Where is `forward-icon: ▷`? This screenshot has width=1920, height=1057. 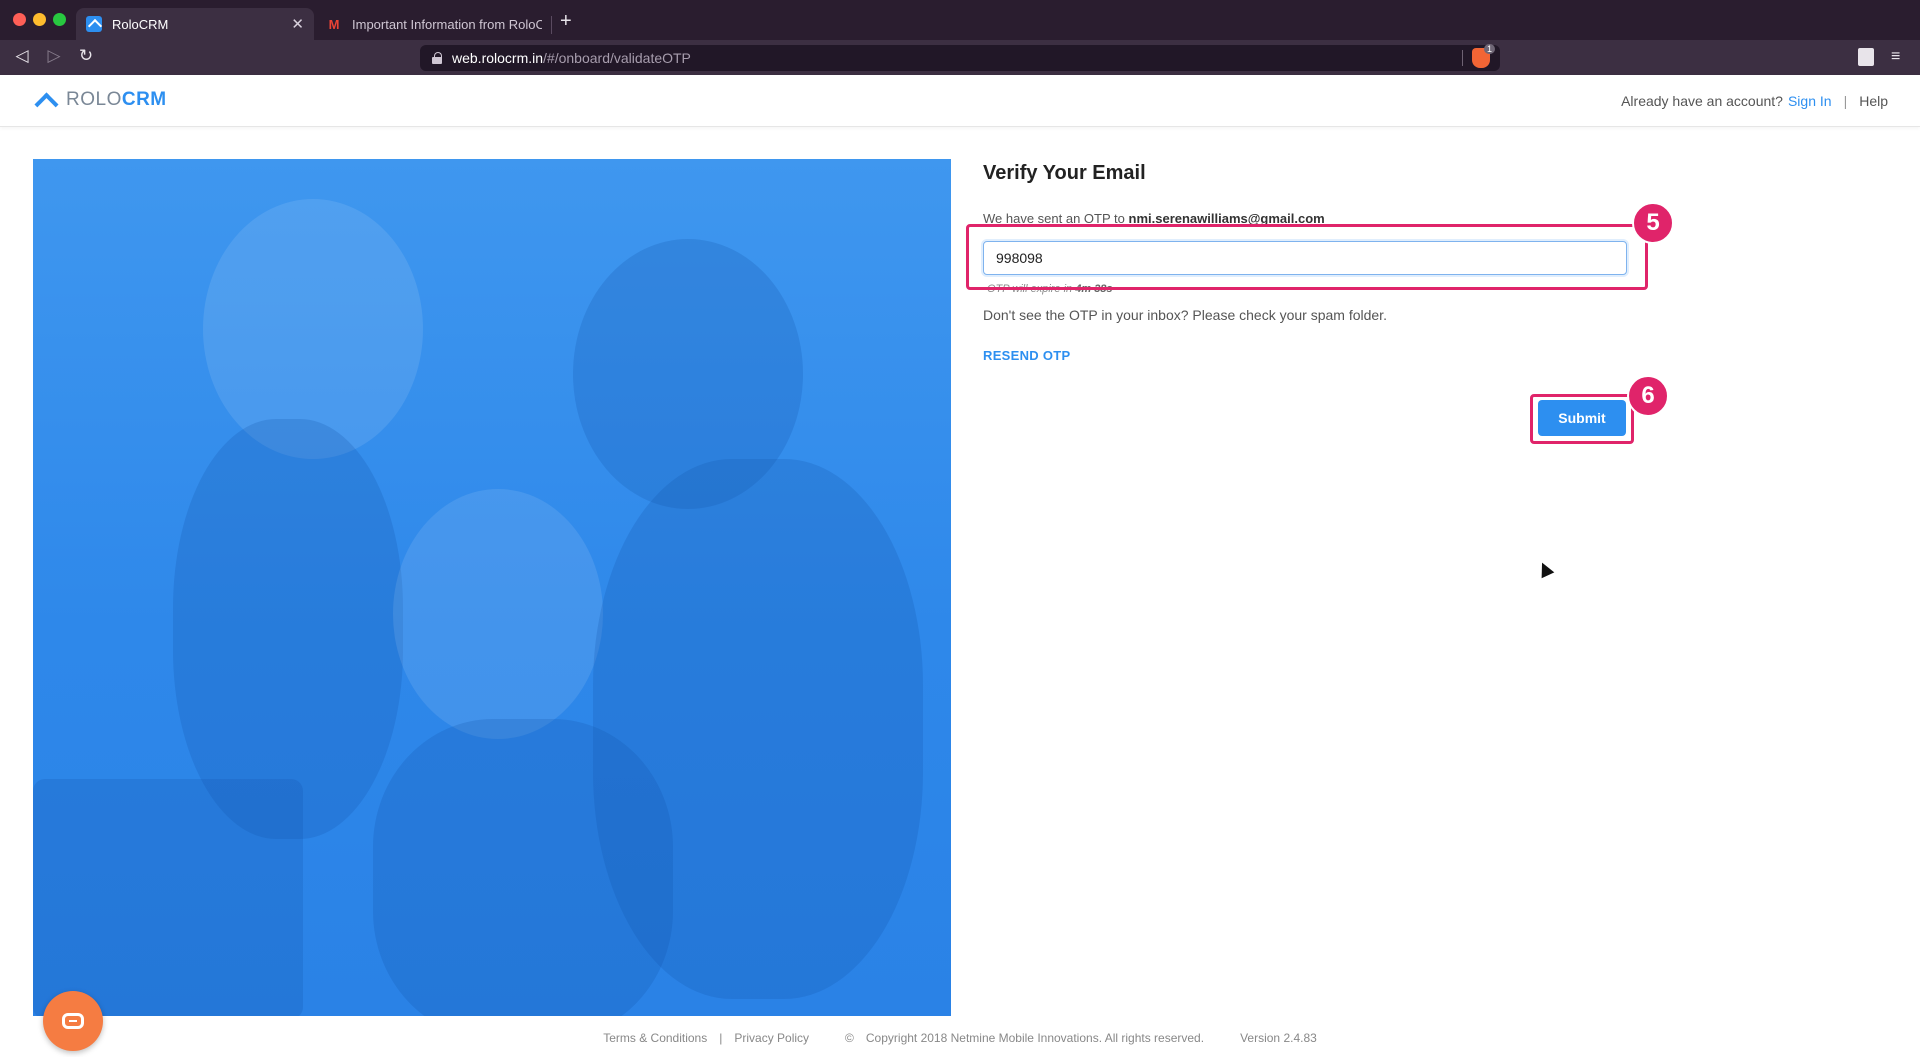
forward-icon: ▷ is located at coordinates (54, 56).